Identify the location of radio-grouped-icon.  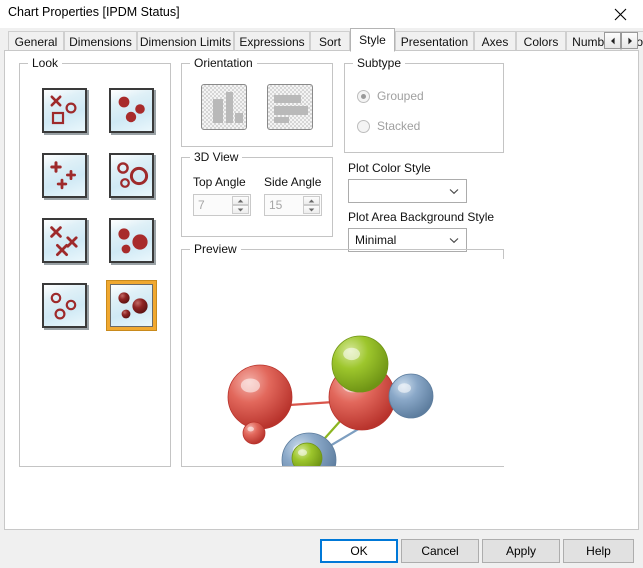
(363, 96).